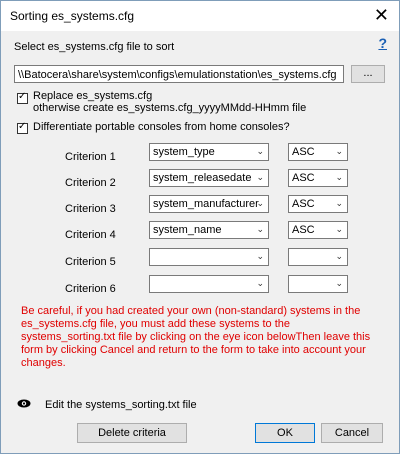 This screenshot has height=454, width=400. What do you see at coordinates (72, 16) in the screenshot?
I see `window-title: Sorting es_systems.cfg` at bounding box center [72, 16].